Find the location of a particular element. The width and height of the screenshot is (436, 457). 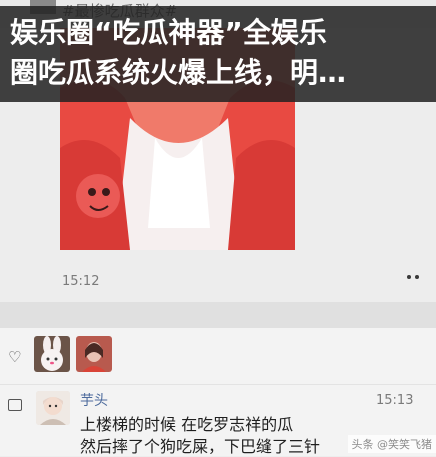

portrait-avatar is located at coordinates (94, 354).